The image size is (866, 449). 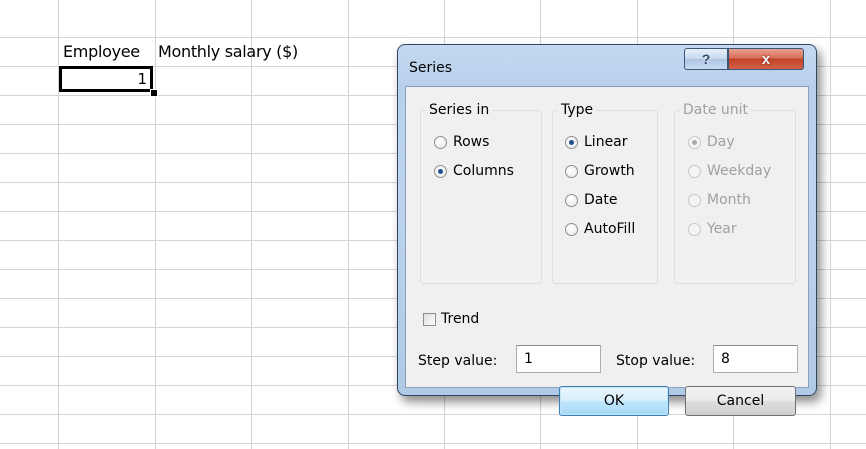 I want to click on stop-value-label: Stop value:, so click(x=656, y=361).